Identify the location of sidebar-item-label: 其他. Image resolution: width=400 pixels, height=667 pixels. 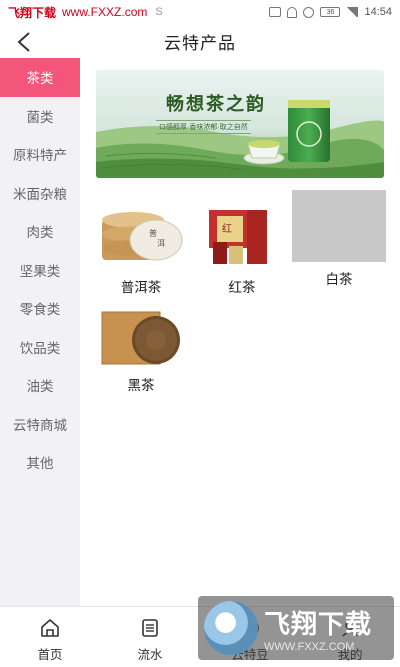
(40, 464).